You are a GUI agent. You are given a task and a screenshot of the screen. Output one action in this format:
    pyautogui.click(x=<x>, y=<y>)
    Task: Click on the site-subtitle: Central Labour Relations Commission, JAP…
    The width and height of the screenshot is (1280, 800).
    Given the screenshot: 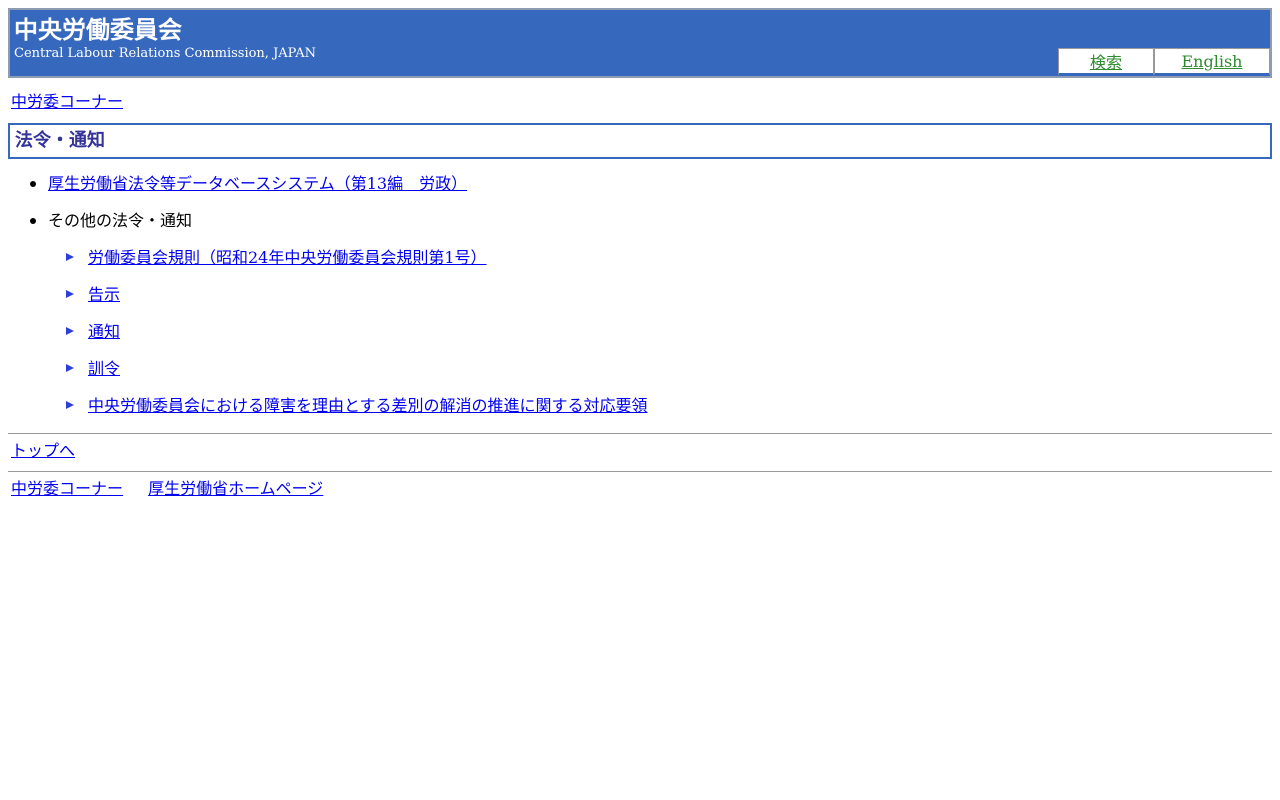 What is the action you would take?
    pyautogui.click(x=165, y=53)
    